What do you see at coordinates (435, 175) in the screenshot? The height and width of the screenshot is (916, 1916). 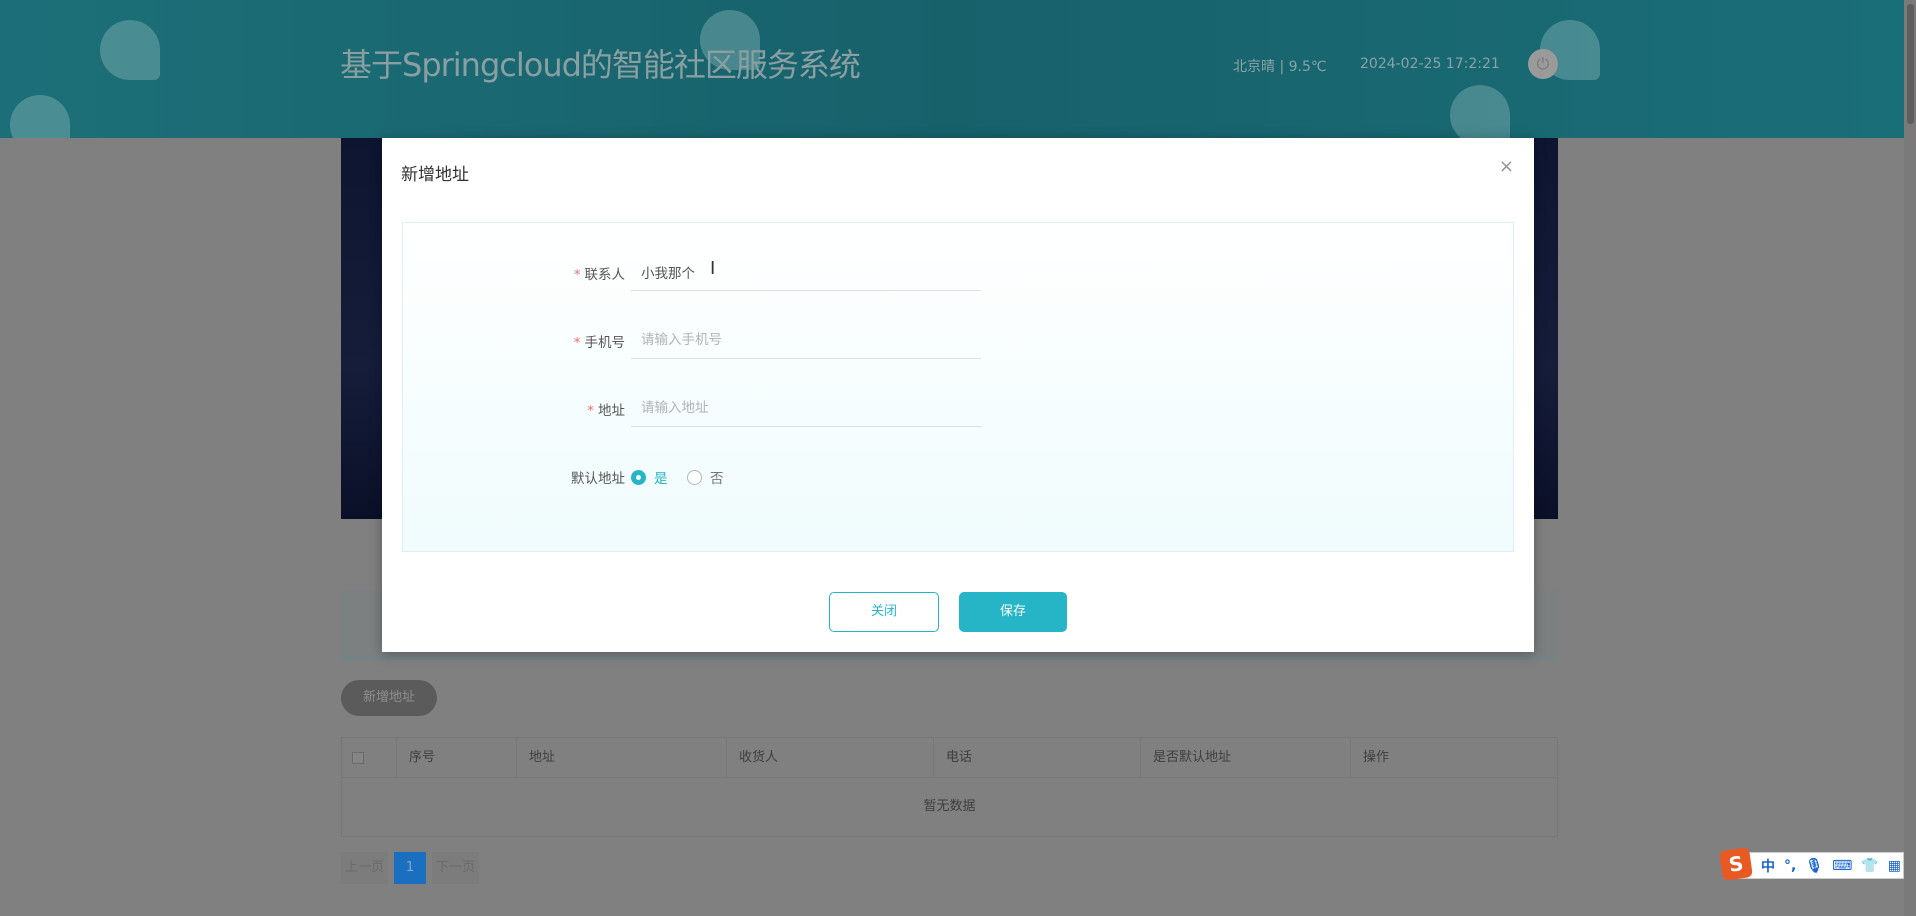 I see `dialog-title: 新增地址` at bounding box center [435, 175].